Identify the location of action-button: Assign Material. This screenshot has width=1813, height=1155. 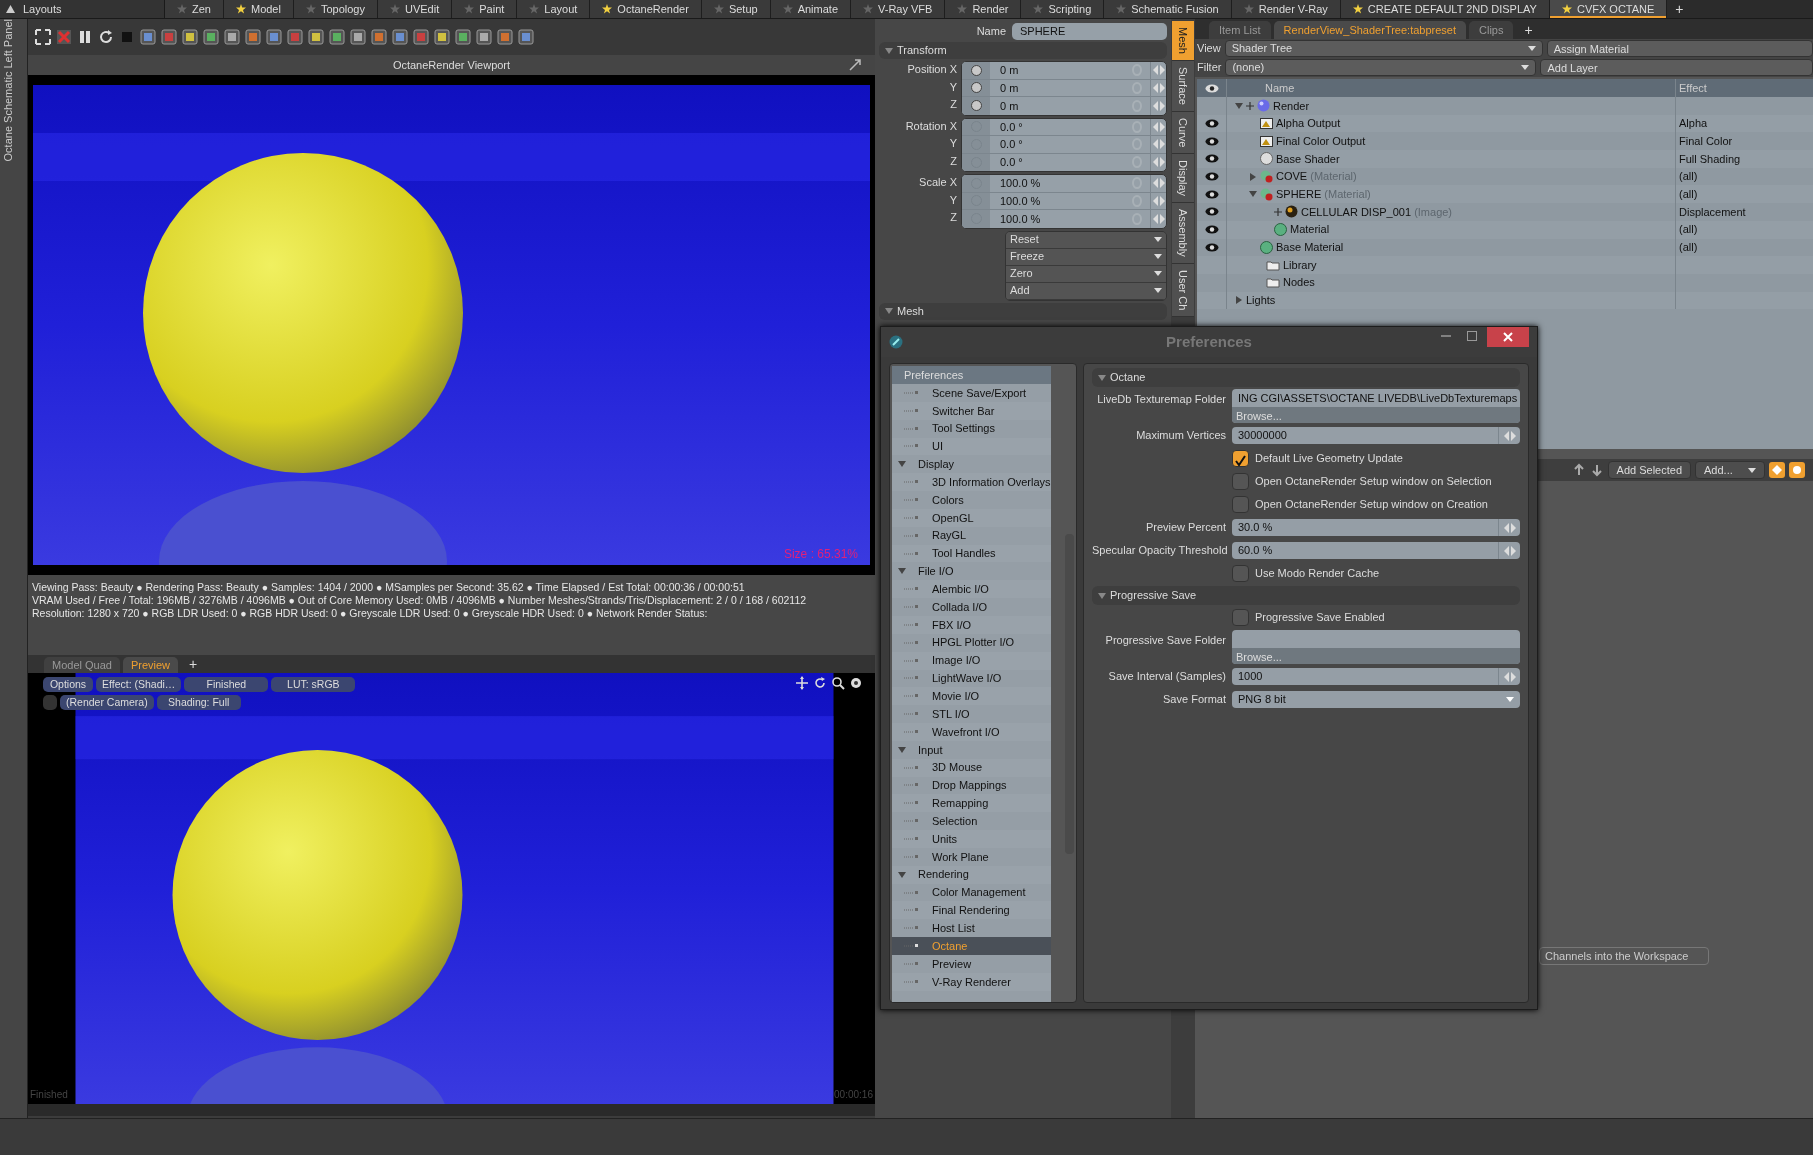
(1679, 48).